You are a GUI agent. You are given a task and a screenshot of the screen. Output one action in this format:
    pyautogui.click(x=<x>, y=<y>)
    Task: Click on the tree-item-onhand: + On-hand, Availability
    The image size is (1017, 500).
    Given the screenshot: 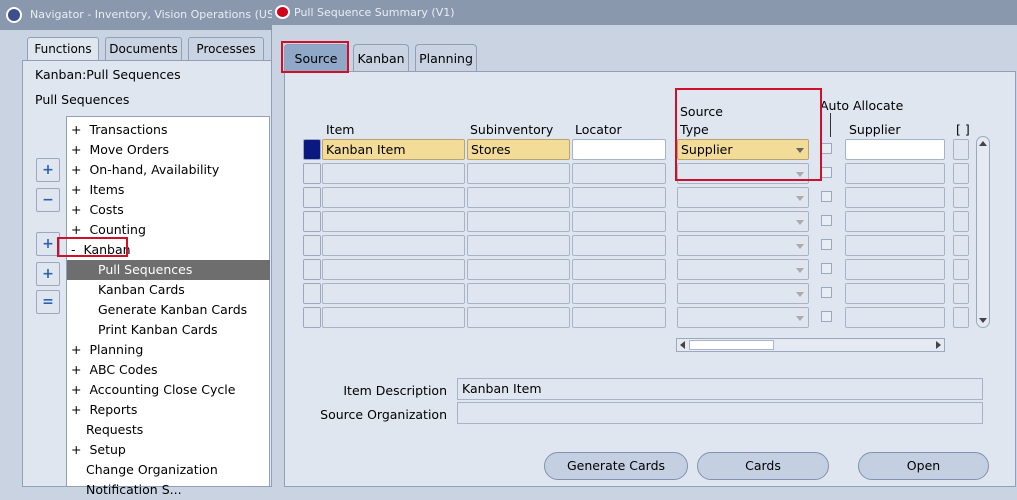 What is the action you would take?
    pyautogui.click(x=168, y=170)
    